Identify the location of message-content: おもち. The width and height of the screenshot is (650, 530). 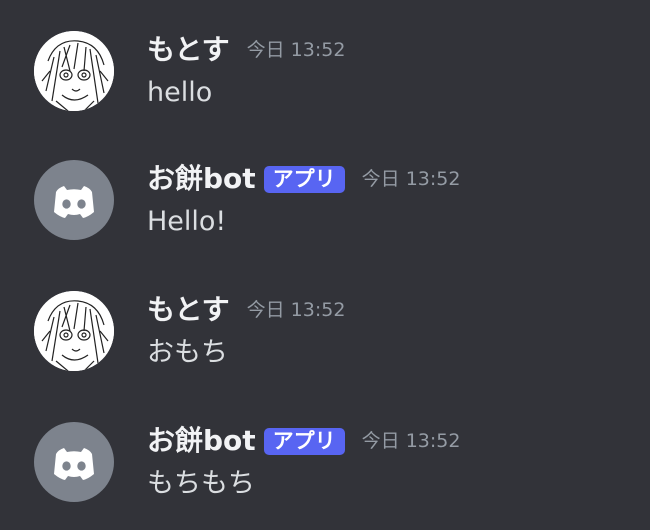
(187, 352).